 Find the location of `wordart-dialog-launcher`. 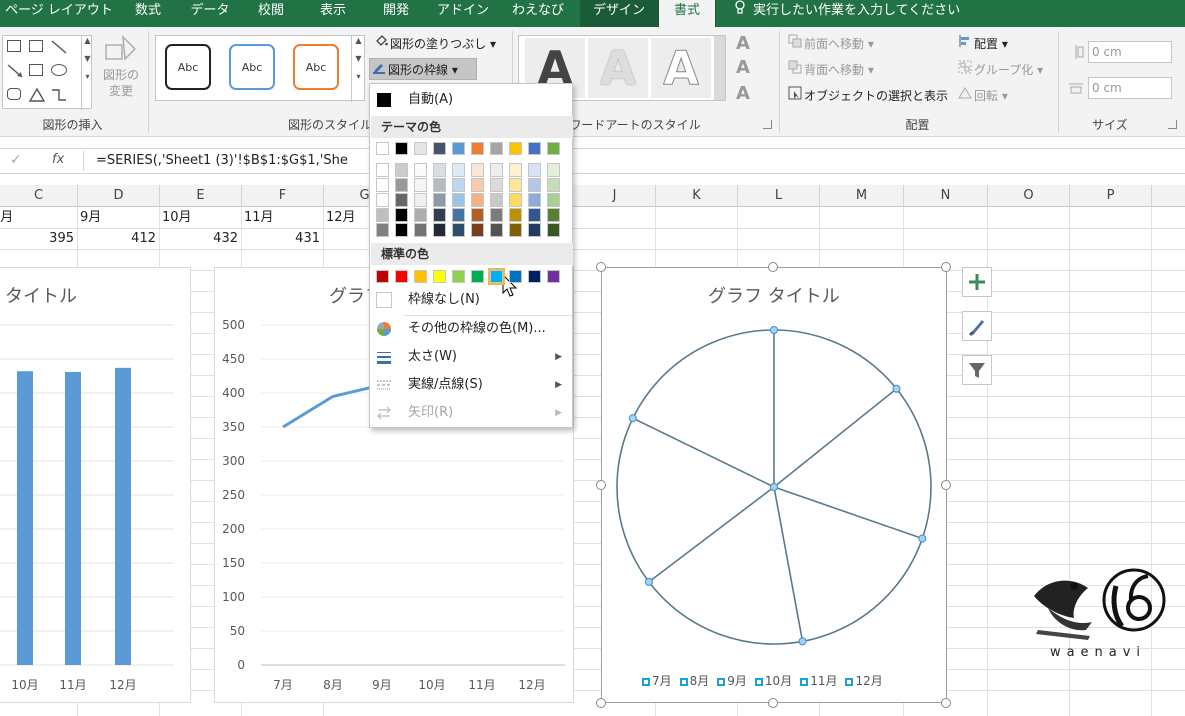

wordart-dialog-launcher is located at coordinates (767, 124).